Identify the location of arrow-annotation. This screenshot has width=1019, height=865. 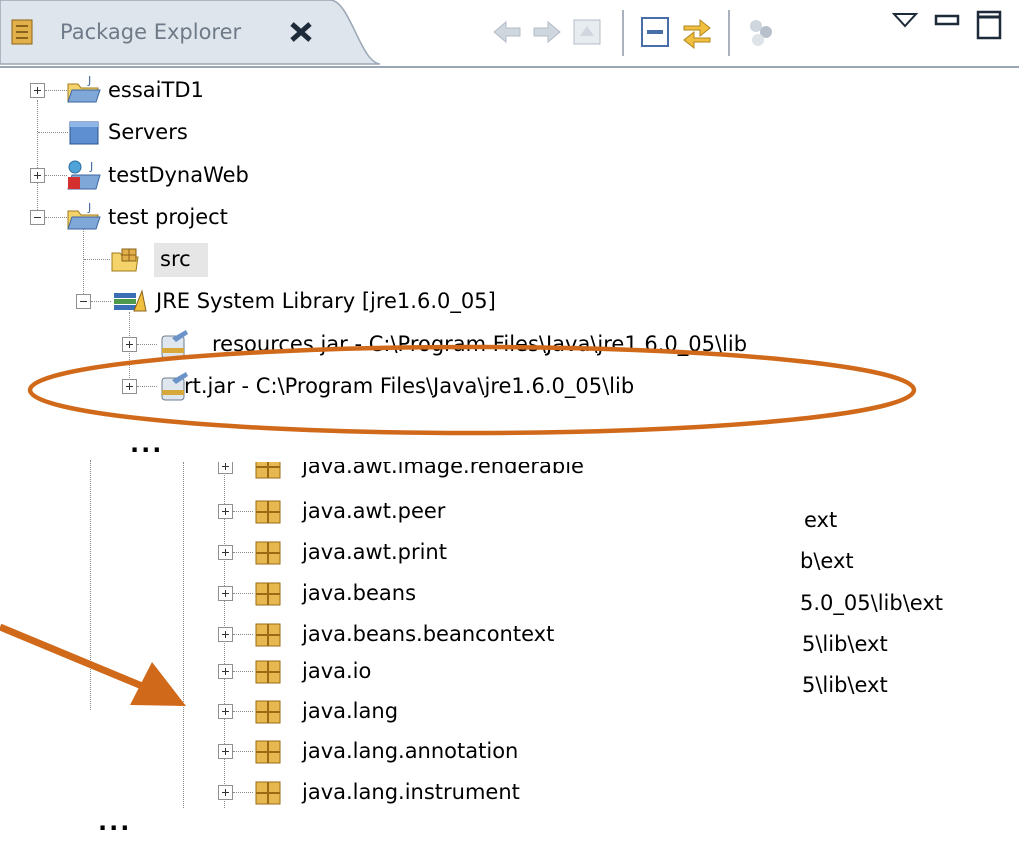
(93, 664).